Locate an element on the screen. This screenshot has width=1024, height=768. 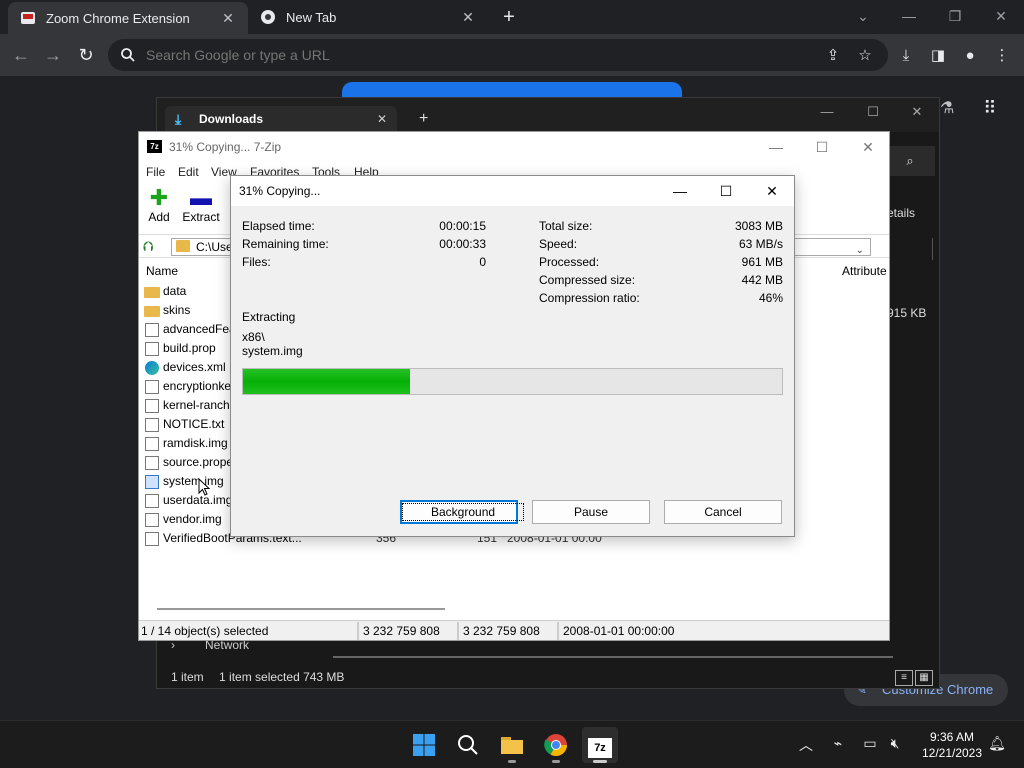
apps-grid-icon: ⠿ is located at coordinates (990, 108).